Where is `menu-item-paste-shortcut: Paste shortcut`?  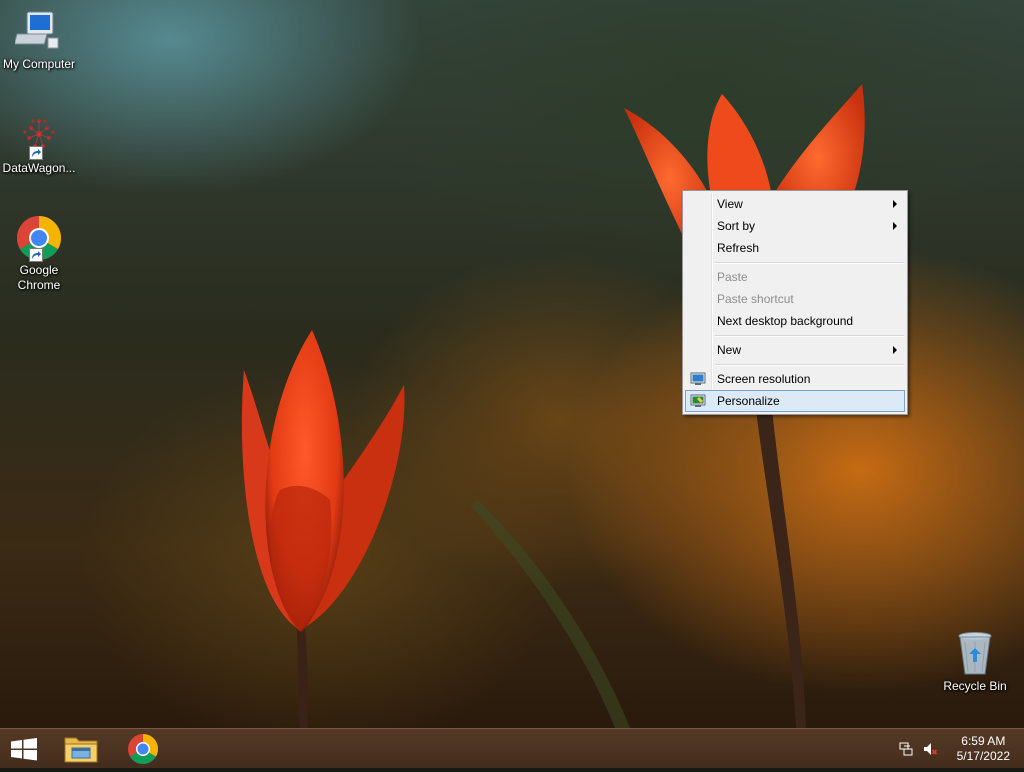
menu-item-paste-shortcut: Paste shortcut is located at coordinates (795, 299).